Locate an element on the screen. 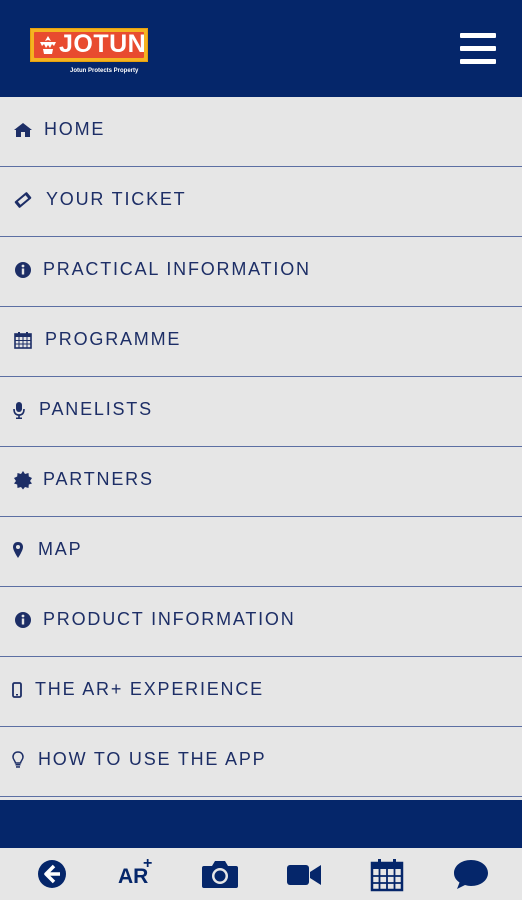 Image resolution: width=522 pixels, height=900 pixels. home-icon is located at coordinates (23, 130).